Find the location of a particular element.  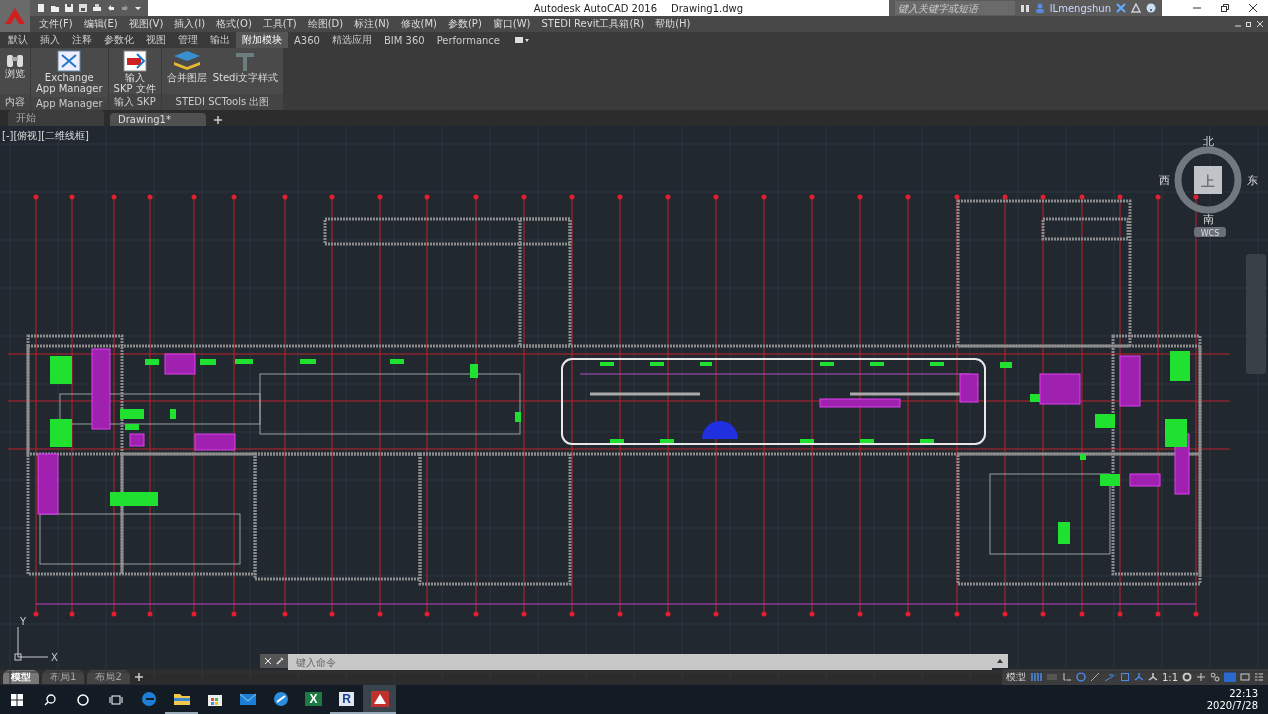

autocad-icon is located at coordinates (379, 698).